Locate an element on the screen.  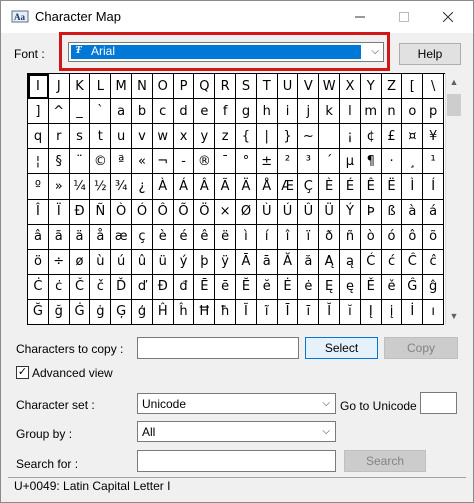
character-cell: y is located at coordinates (205, 137).